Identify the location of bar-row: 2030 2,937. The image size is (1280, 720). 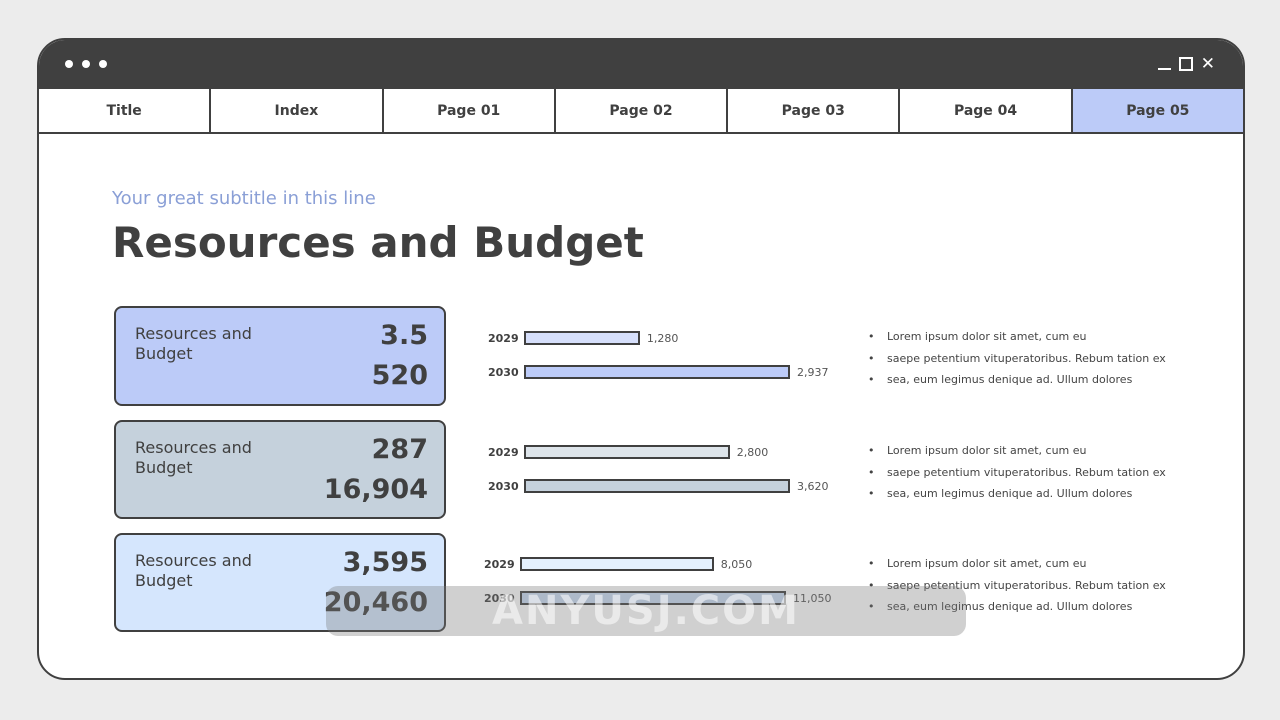
(658, 372).